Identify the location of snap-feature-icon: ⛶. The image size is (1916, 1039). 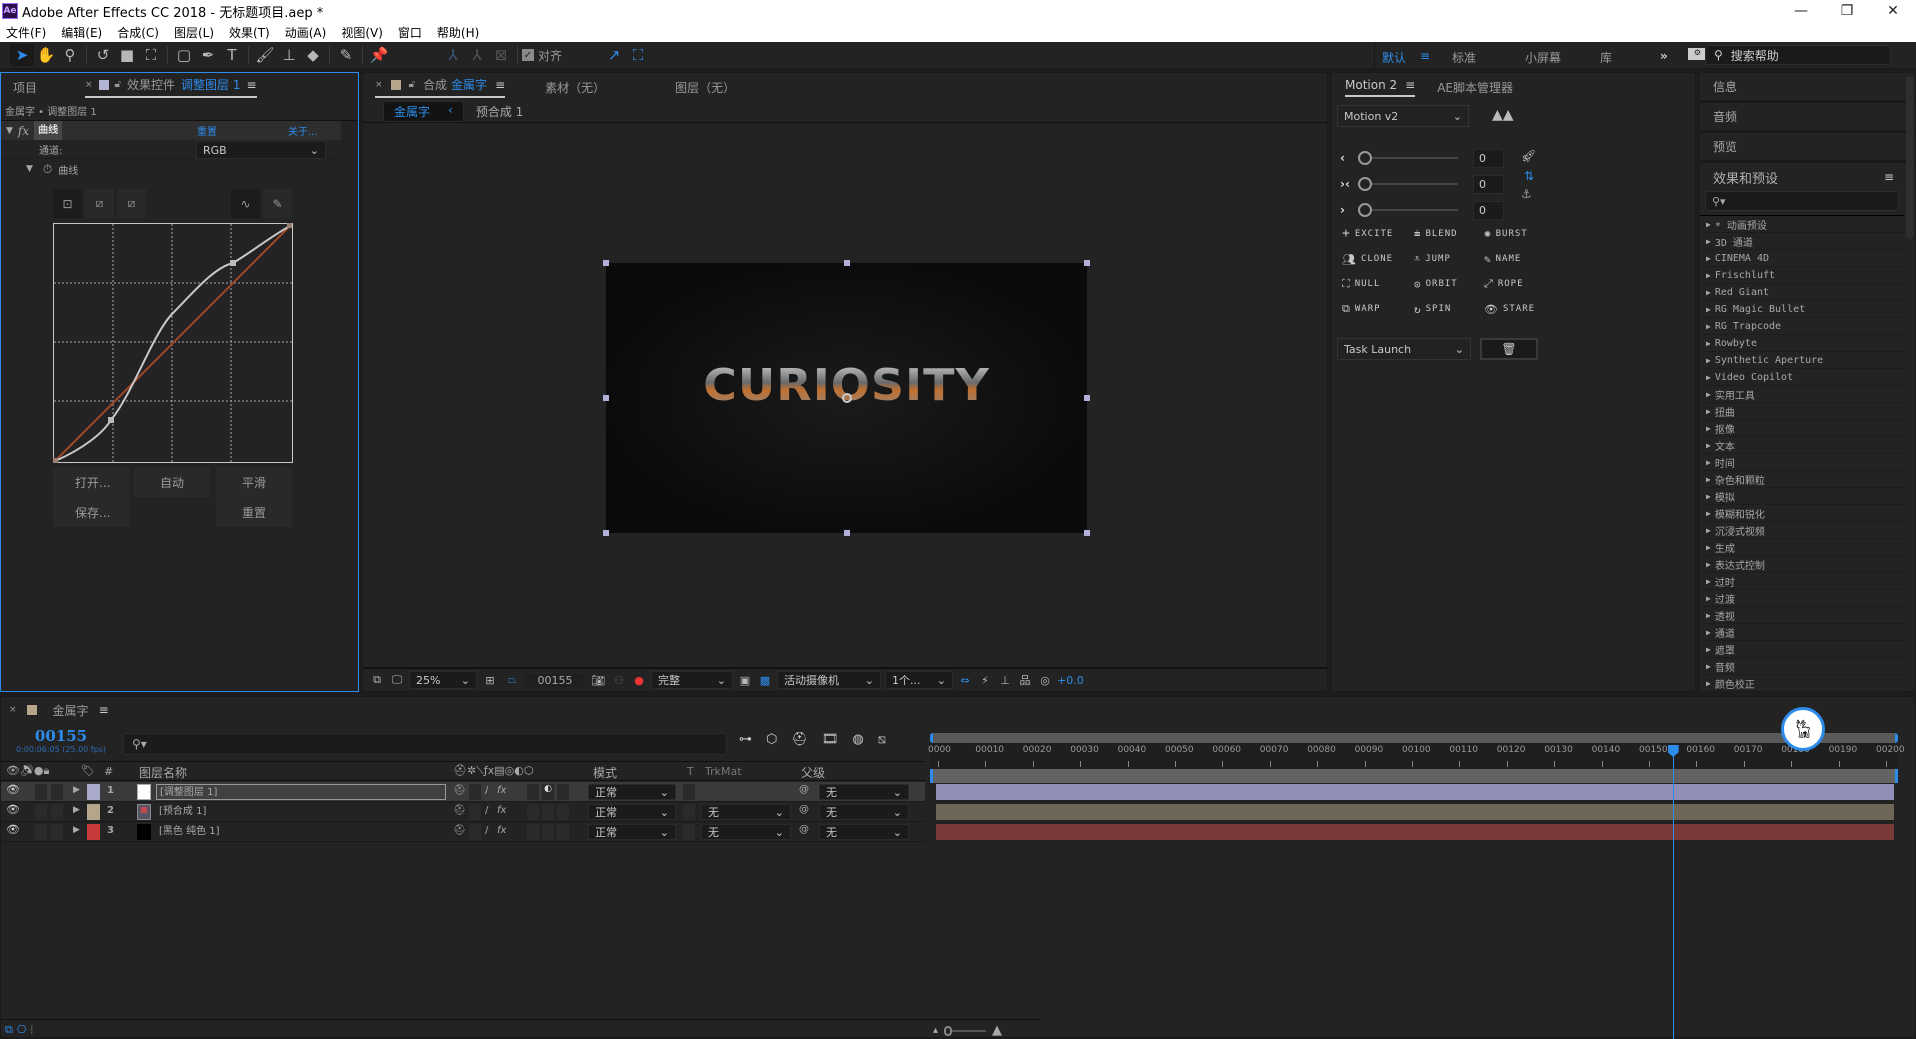
(638, 55).